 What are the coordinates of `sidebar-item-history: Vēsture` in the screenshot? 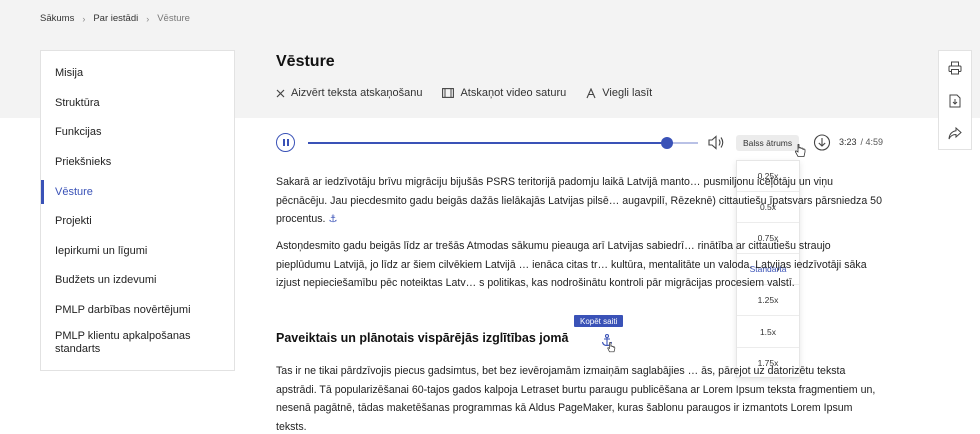 It's located at (137, 192).